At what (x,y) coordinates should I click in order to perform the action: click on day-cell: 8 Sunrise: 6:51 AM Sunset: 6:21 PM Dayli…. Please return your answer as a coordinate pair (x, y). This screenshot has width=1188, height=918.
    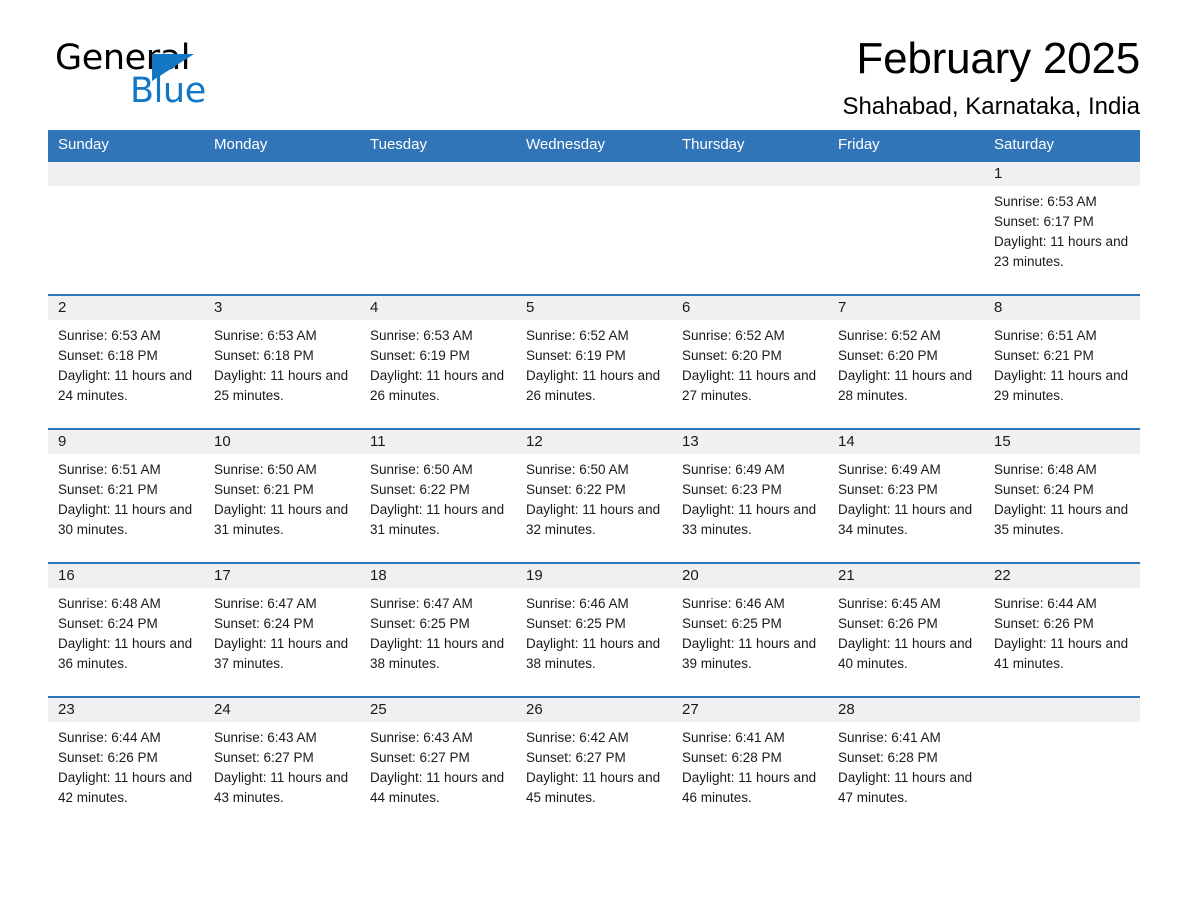
    Looking at the image, I should click on (1062, 362).